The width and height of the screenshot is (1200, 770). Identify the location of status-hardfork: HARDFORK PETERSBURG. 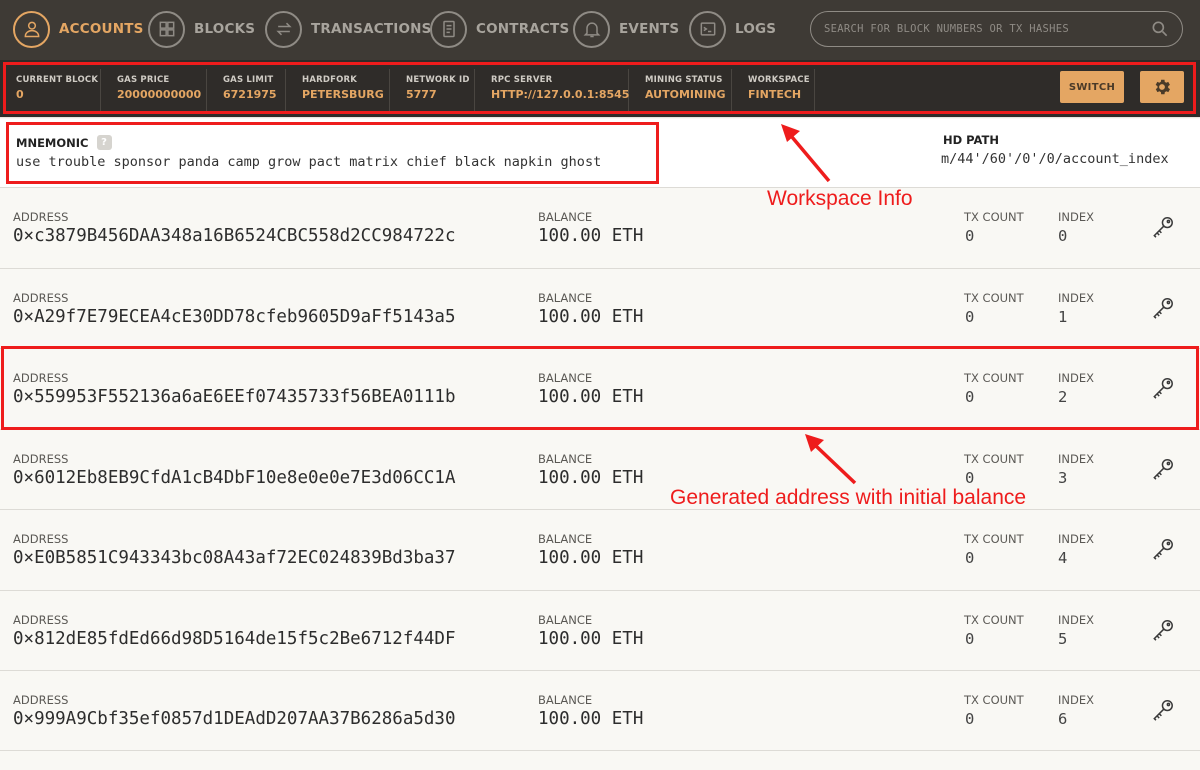
(338, 91).